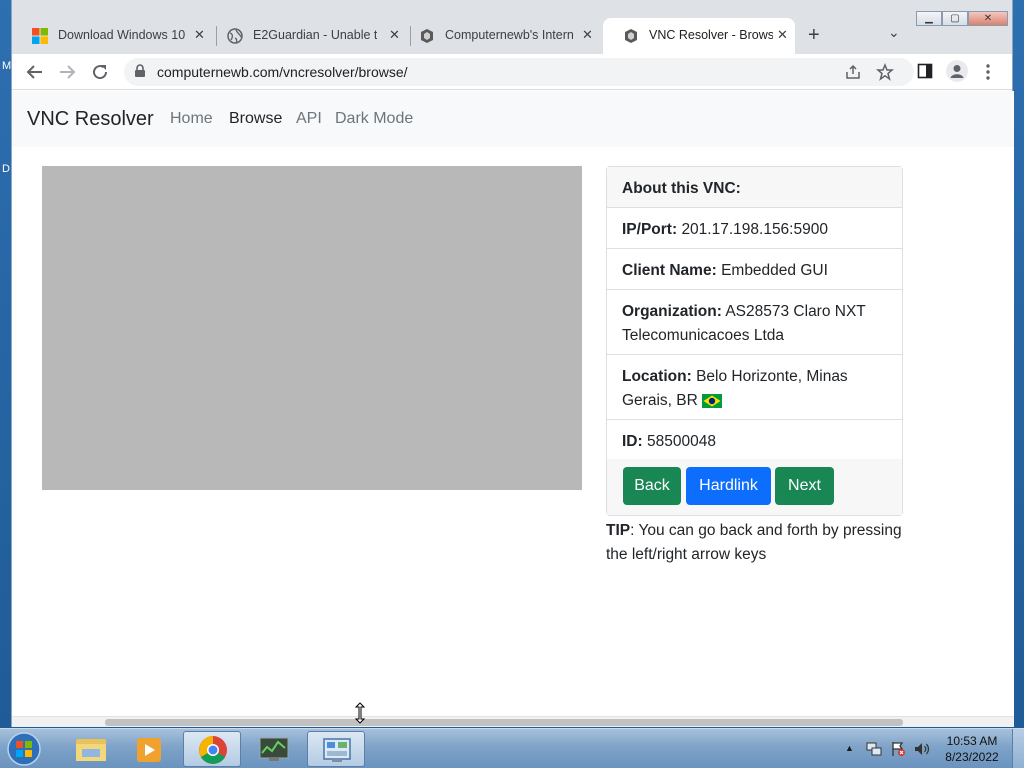  I want to click on tab-title: E2Guardian - Unable to, so click(315, 35).